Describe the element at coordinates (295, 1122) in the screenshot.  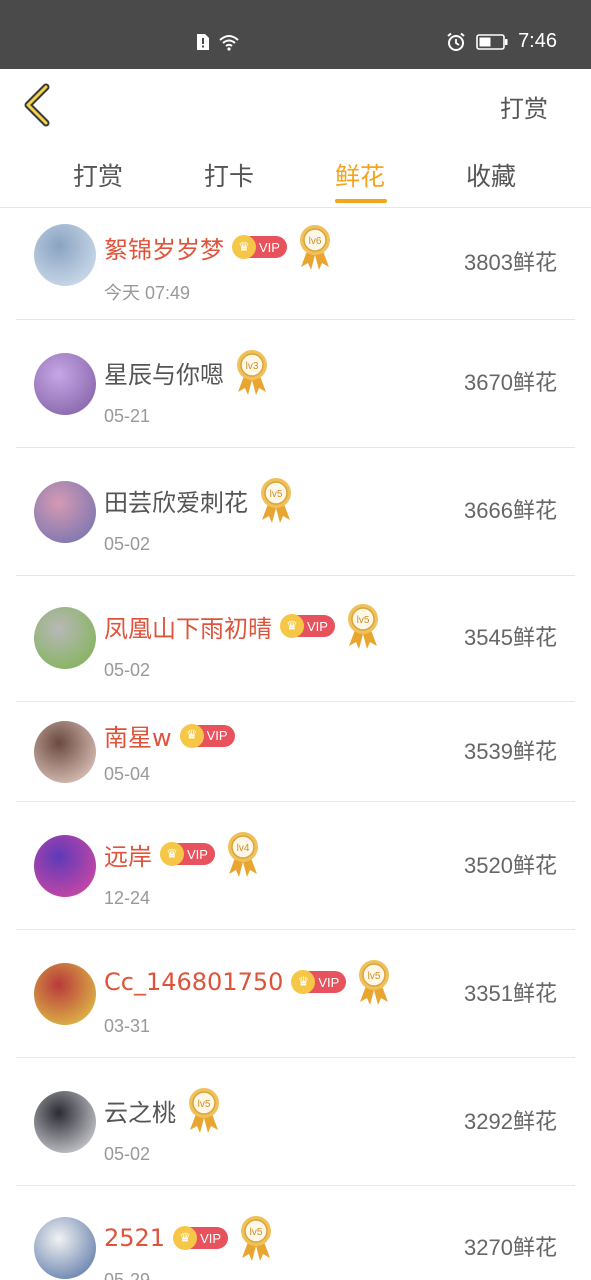
I see `list-item: 云之桃 lv5 05-02 3292鲜花` at that location.